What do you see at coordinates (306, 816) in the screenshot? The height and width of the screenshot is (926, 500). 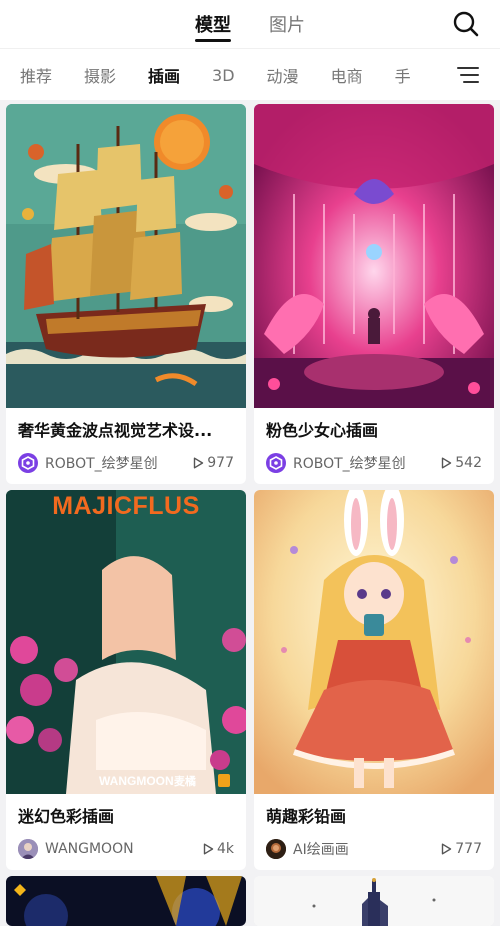 I see `card-title: 萌趣彩铅画` at bounding box center [306, 816].